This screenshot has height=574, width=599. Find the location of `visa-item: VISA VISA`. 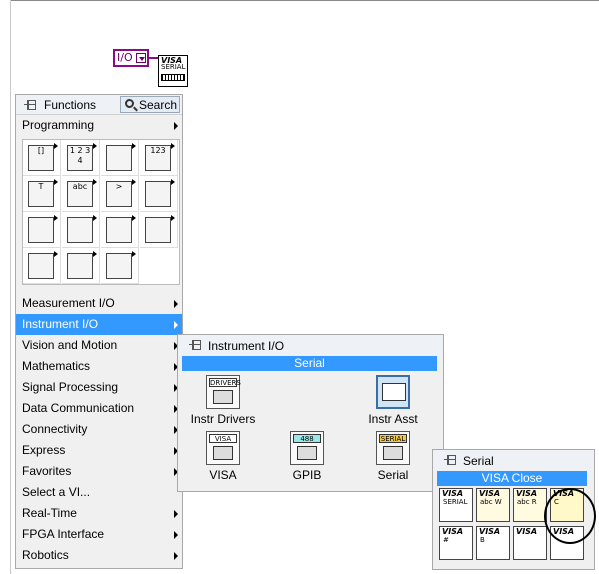

visa-item: VISA VISA is located at coordinates (223, 456).